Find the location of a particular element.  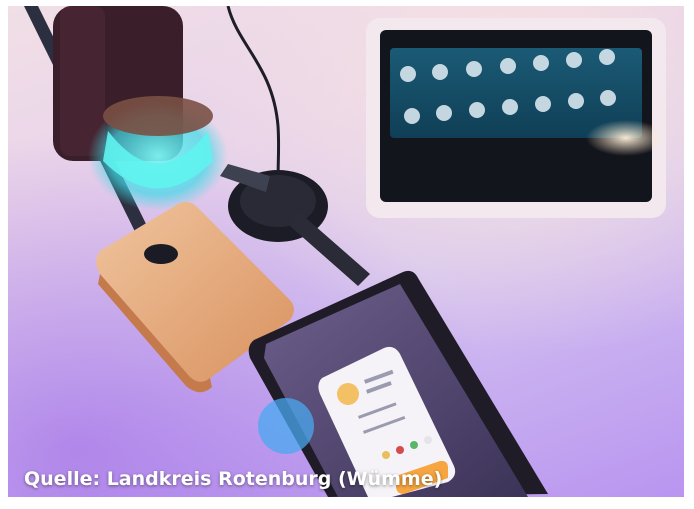

light-bulb-icon is located at coordinates (348, 394).